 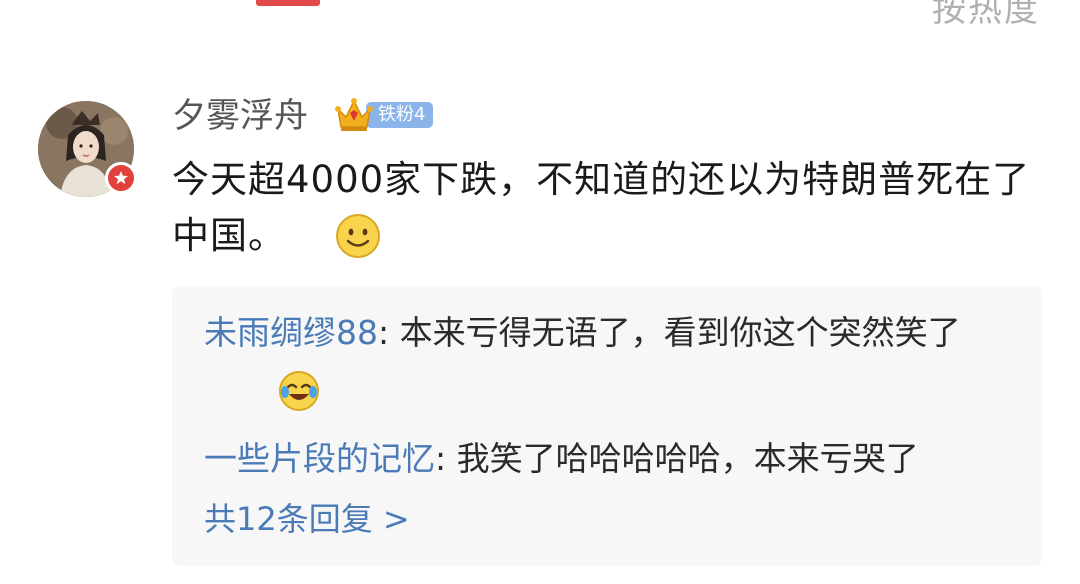 I want to click on fan-level-badge: 铁粉4, so click(x=384, y=115).